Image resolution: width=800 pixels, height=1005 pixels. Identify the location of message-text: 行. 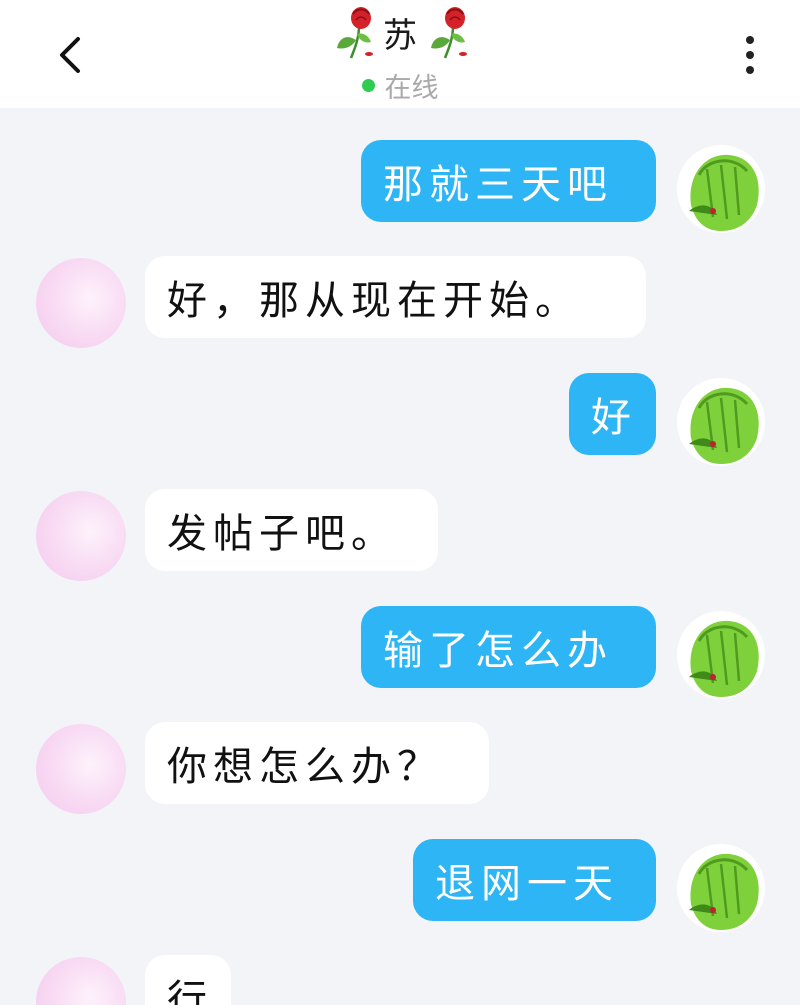
(190, 991).